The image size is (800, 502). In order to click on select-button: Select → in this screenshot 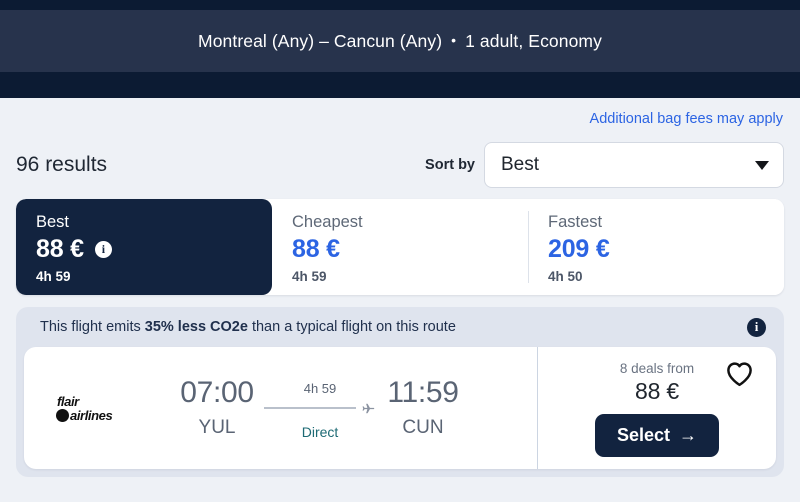, I will do `click(657, 435)`.